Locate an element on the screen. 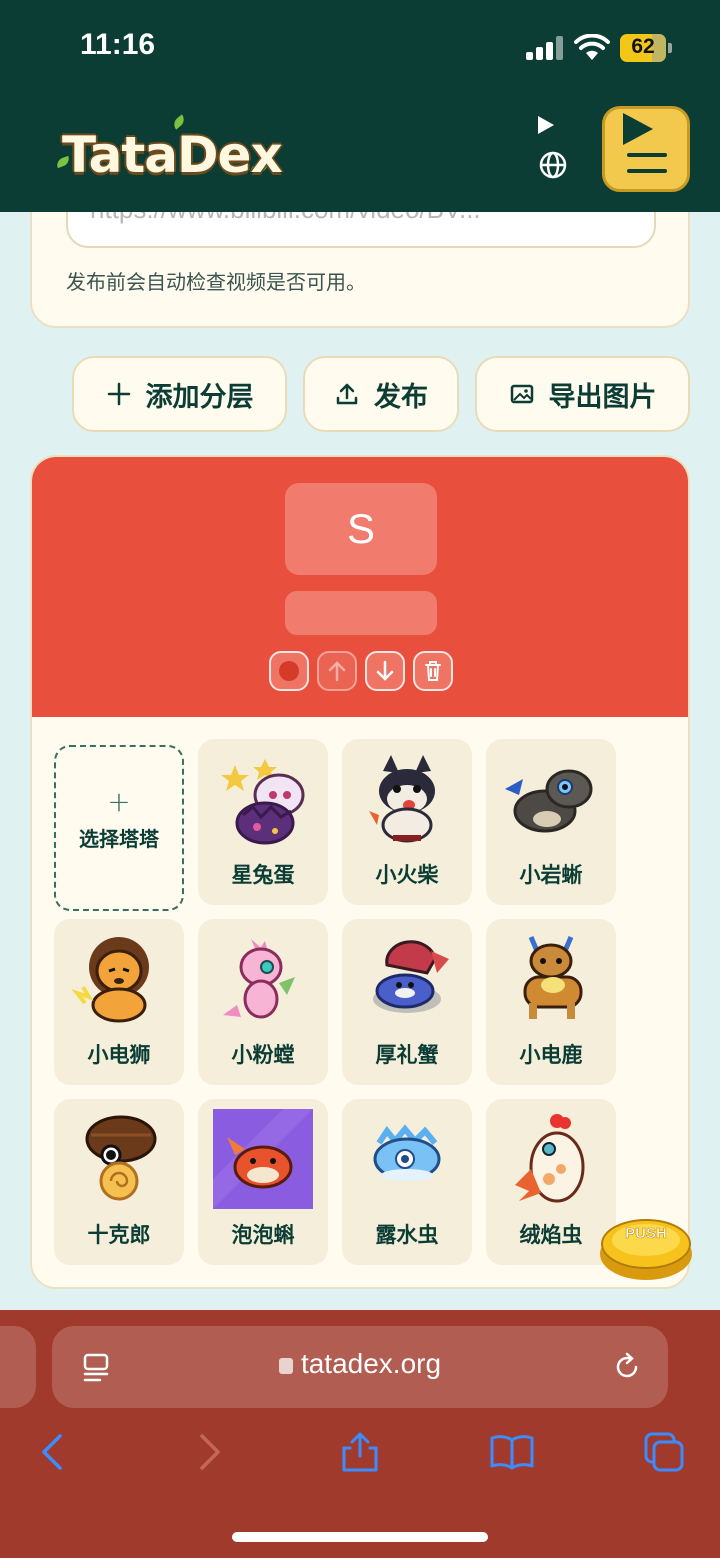 The width and height of the screenshot is (720, 1558). tier-color-button is located at coordinates (289, 671).